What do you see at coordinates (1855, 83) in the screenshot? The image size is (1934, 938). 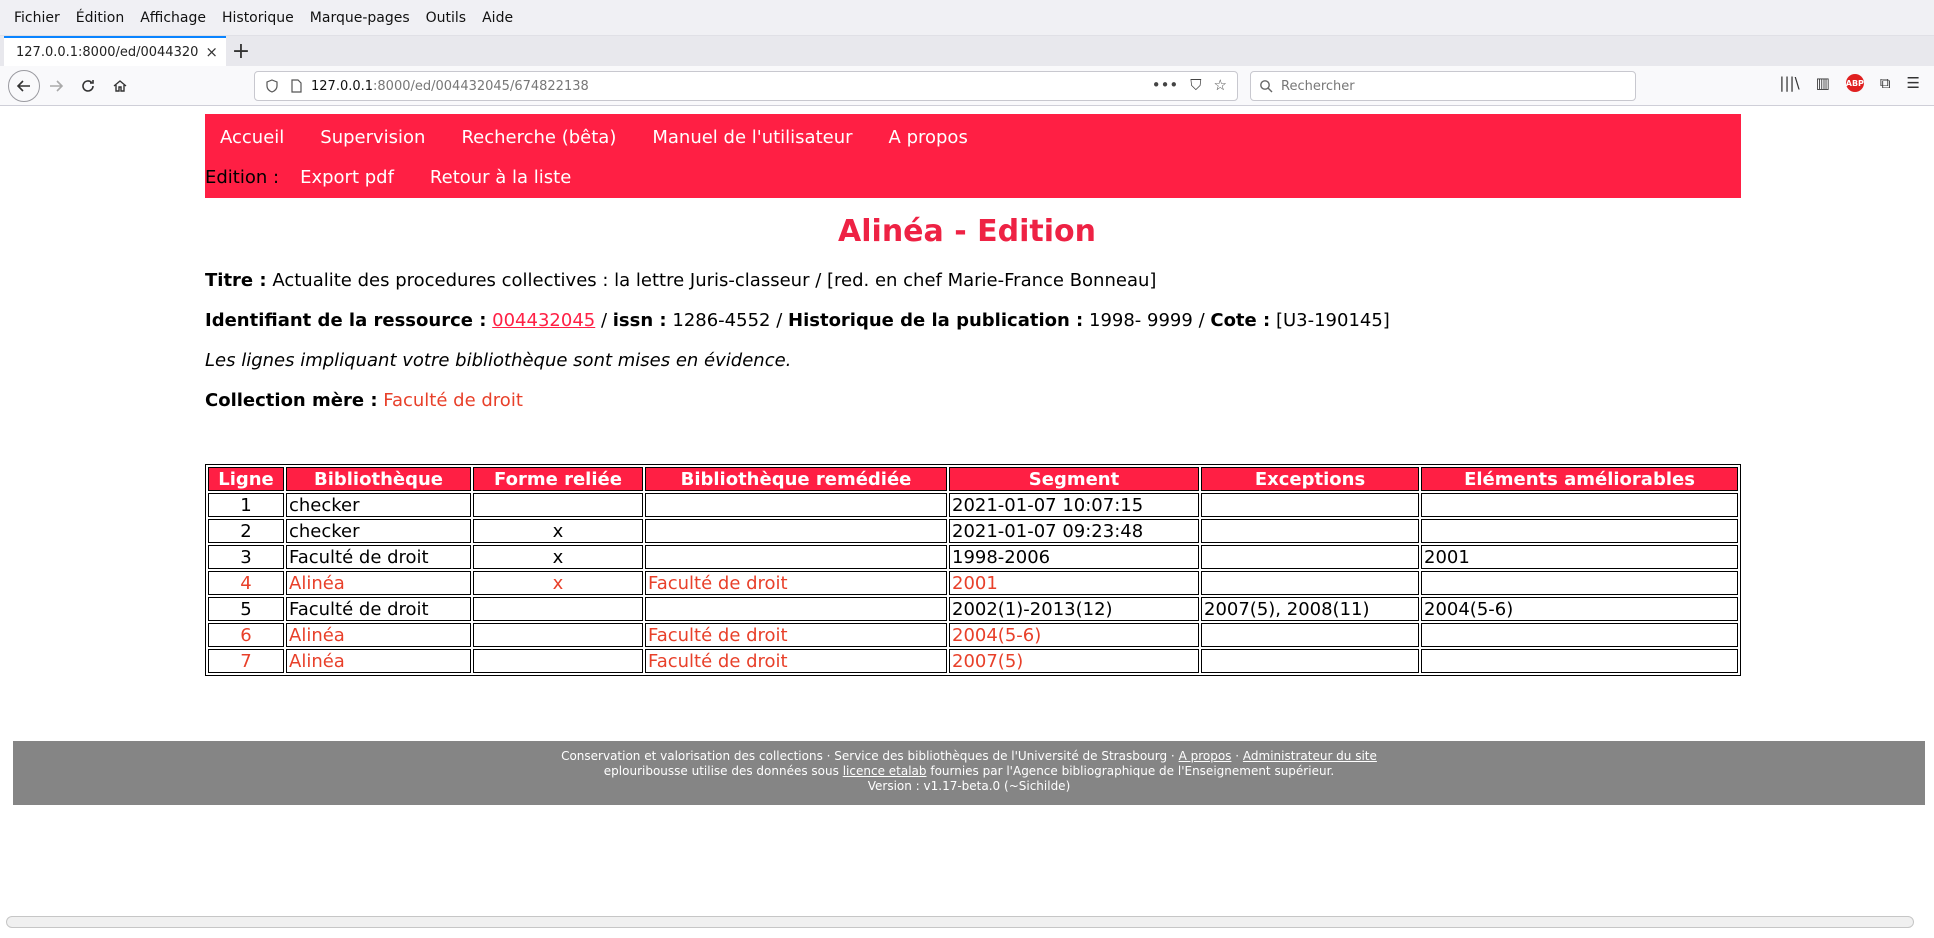 I see `adblock-icon: ABP` at bounding box center [1855, 83].